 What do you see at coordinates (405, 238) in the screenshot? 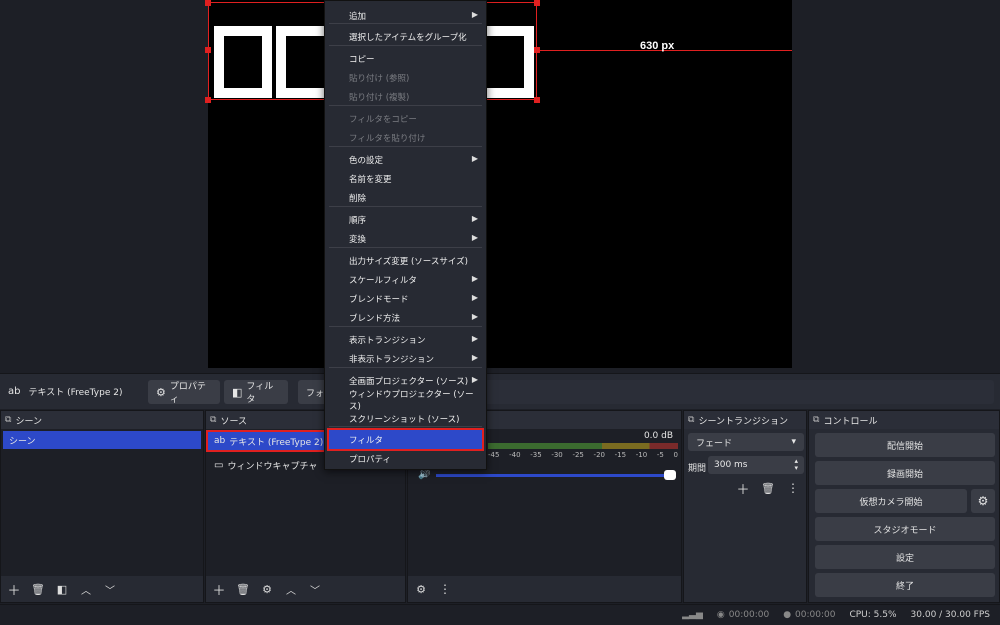
I see `menu-item: 変換 ▶` at bounding box center [405, 238].